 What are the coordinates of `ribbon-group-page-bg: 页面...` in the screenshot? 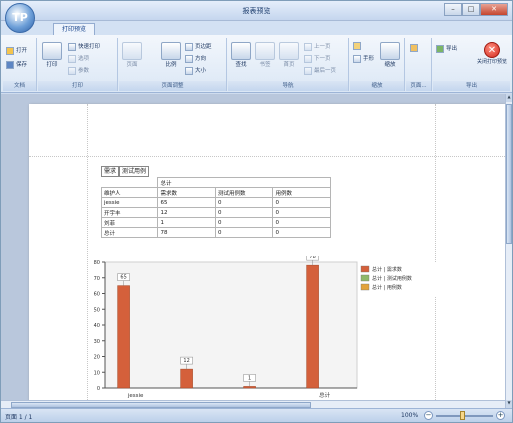 It's located at (419, 64).